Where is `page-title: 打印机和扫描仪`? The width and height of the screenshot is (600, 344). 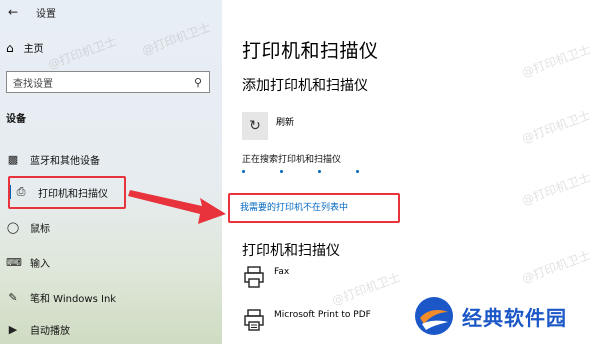
page-title: 打印机和扫描仪 is located at coordinates (310, 51).